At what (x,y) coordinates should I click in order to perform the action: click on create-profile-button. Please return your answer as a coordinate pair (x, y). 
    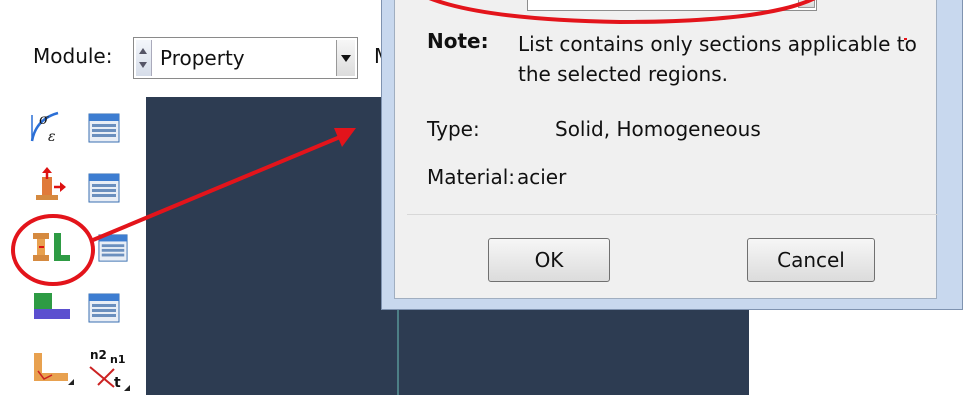
    Looking at the image, I should click on (51, 307).